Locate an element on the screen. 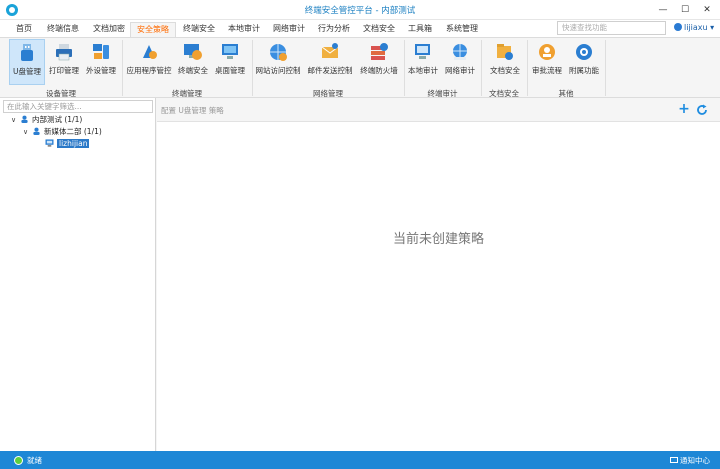 This screenshot has height=469, width=720. network-audit-button: 网络审计 is located at coordinates (460, 62).